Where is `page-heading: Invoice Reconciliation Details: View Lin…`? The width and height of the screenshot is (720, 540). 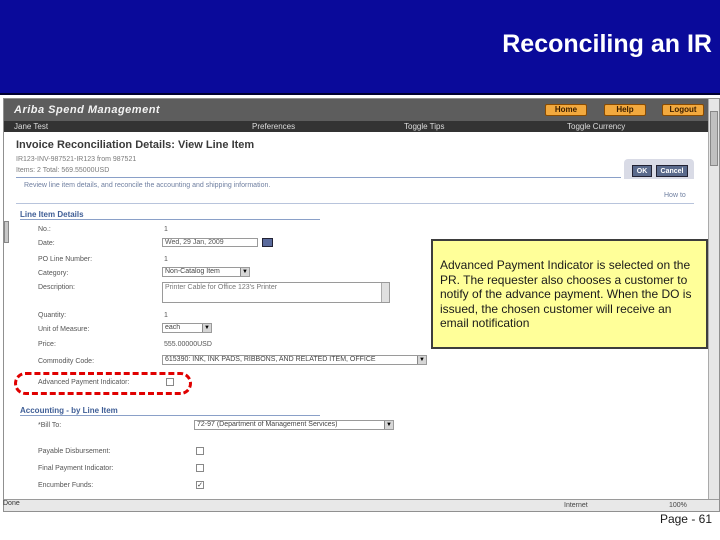
page-heading: Invoice Reconciliation Details: View Lin… is located at coordinates (135, 145).